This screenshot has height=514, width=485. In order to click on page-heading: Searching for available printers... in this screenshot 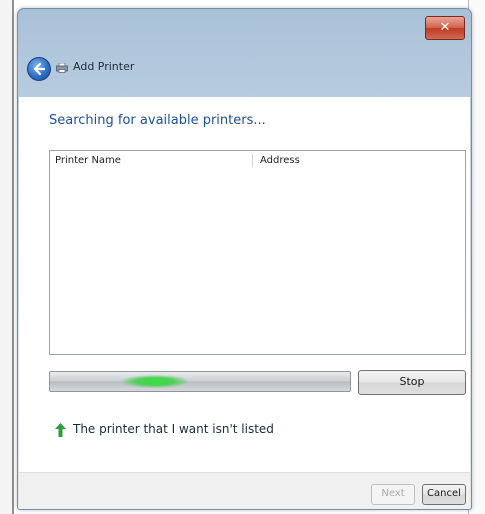, I will do `click(157, 120)`.